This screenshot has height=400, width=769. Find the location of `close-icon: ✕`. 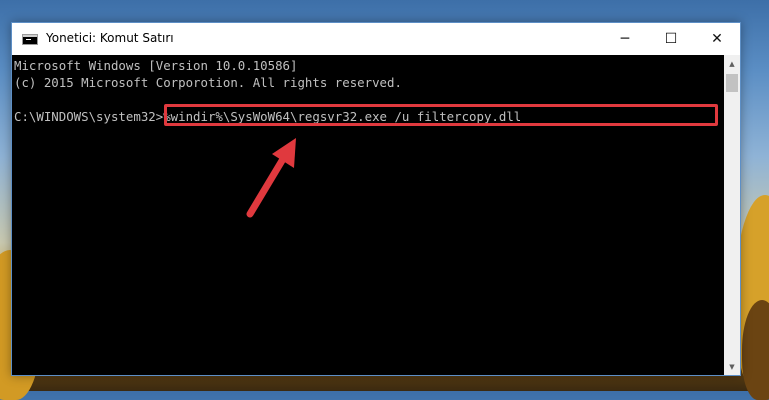

close-icon: ✕ is located at coordinates (717, 39).